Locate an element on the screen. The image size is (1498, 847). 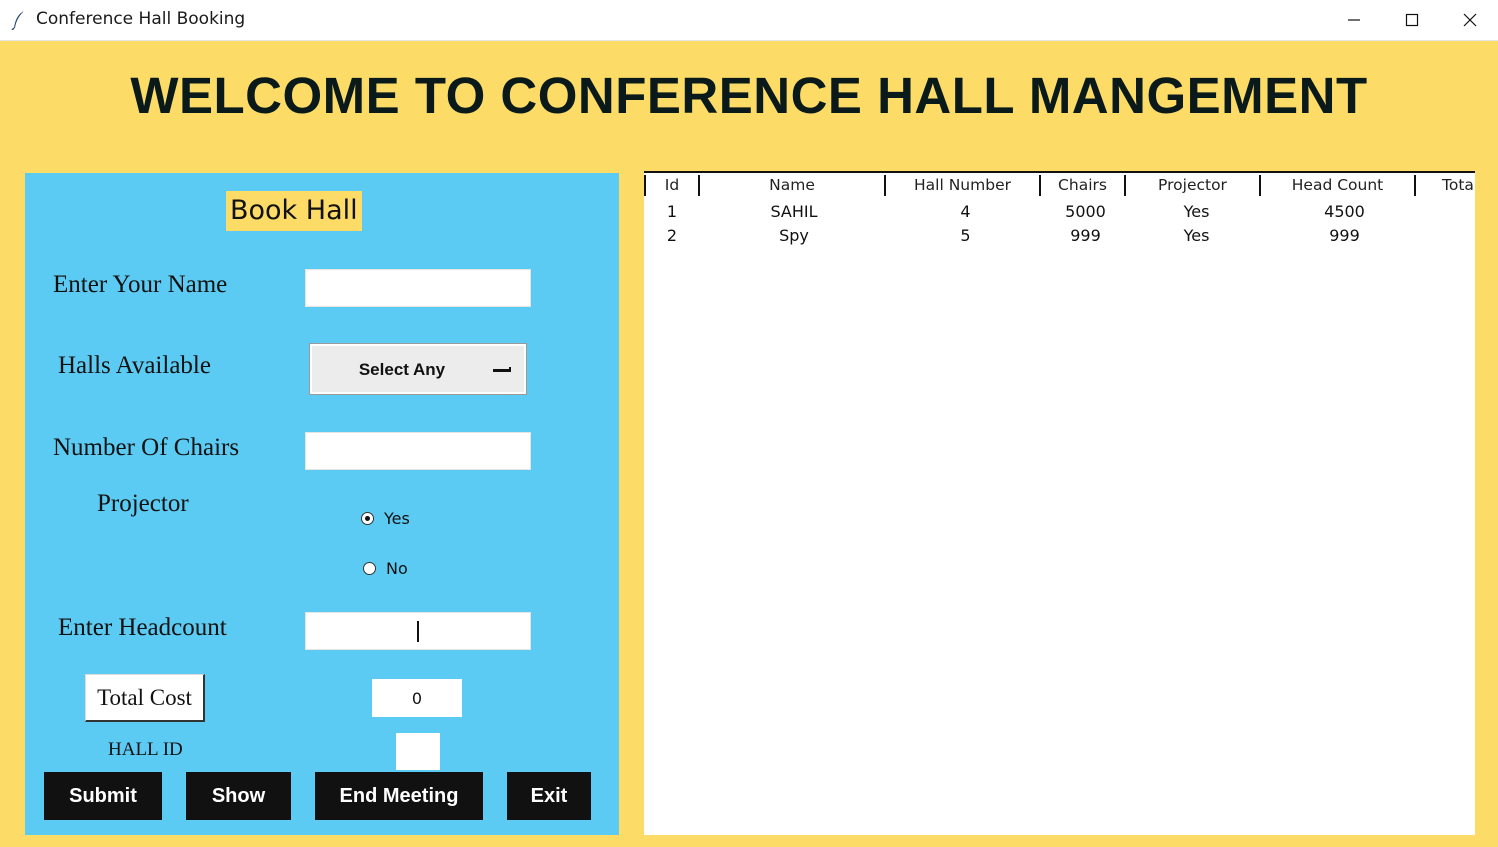
headcount-input is located at coordinates (418, 631).